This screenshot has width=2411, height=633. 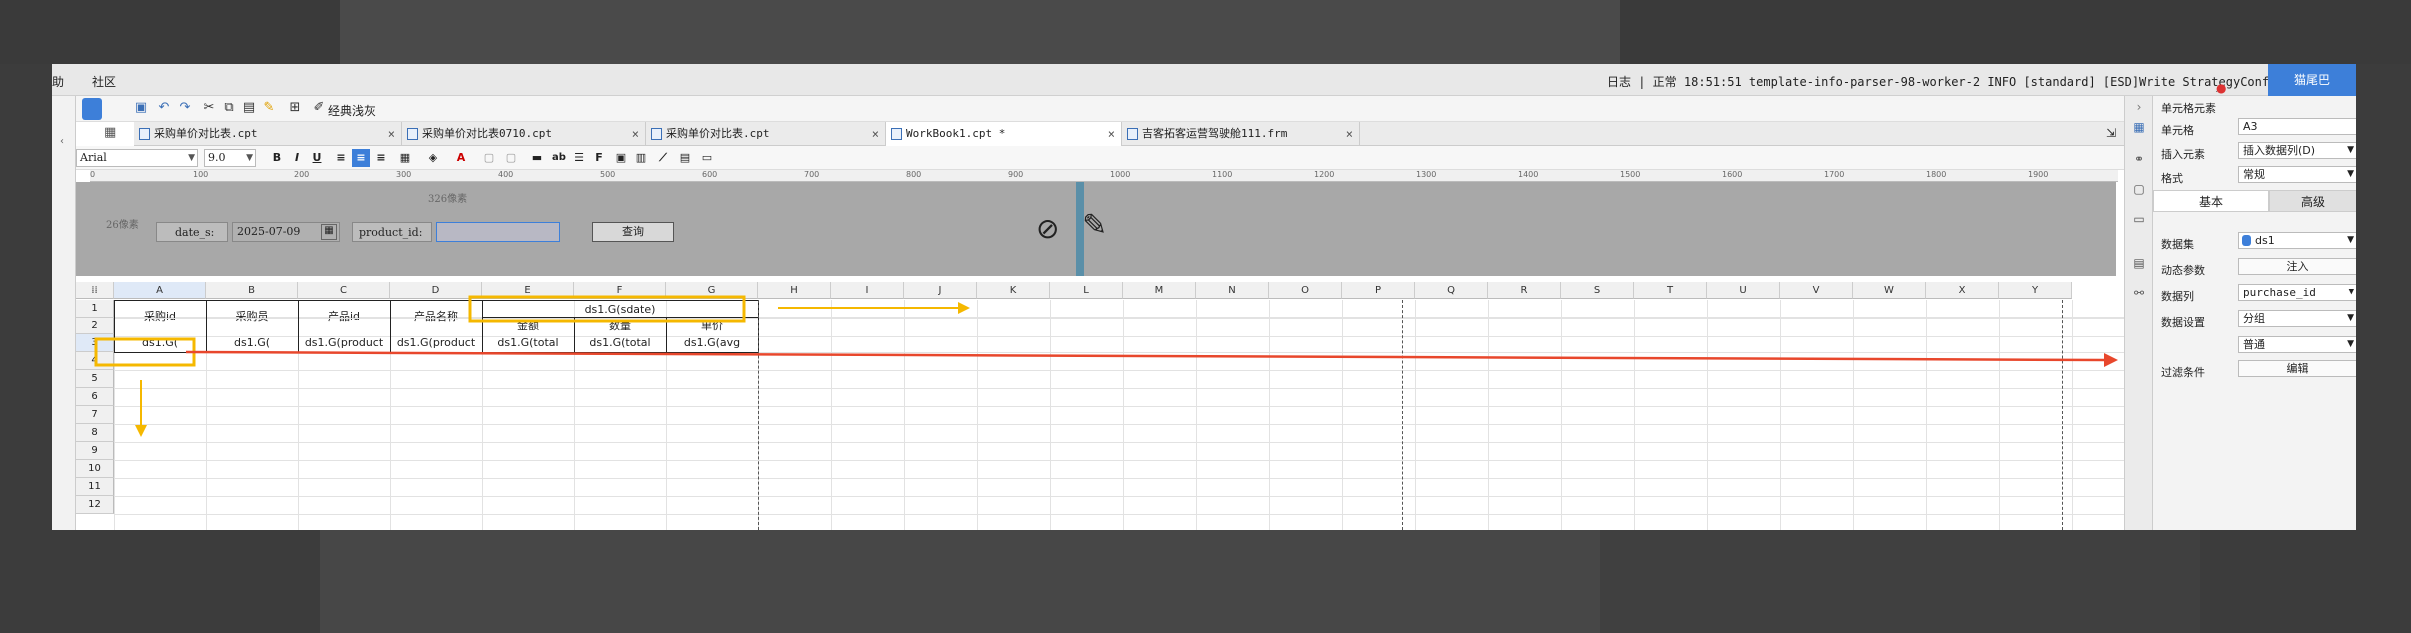 I want to click on annotation-box-merged-header, so click(x=607, y=309).